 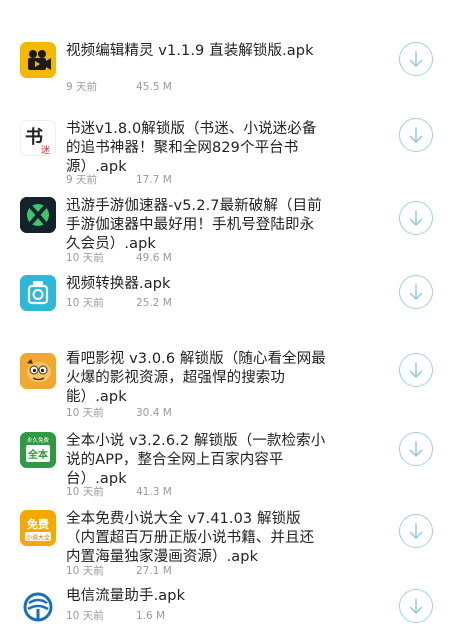 I want to click on list-item: 视频转换器.apk 10 天前 25.2 M, so click(x=236, y=310).